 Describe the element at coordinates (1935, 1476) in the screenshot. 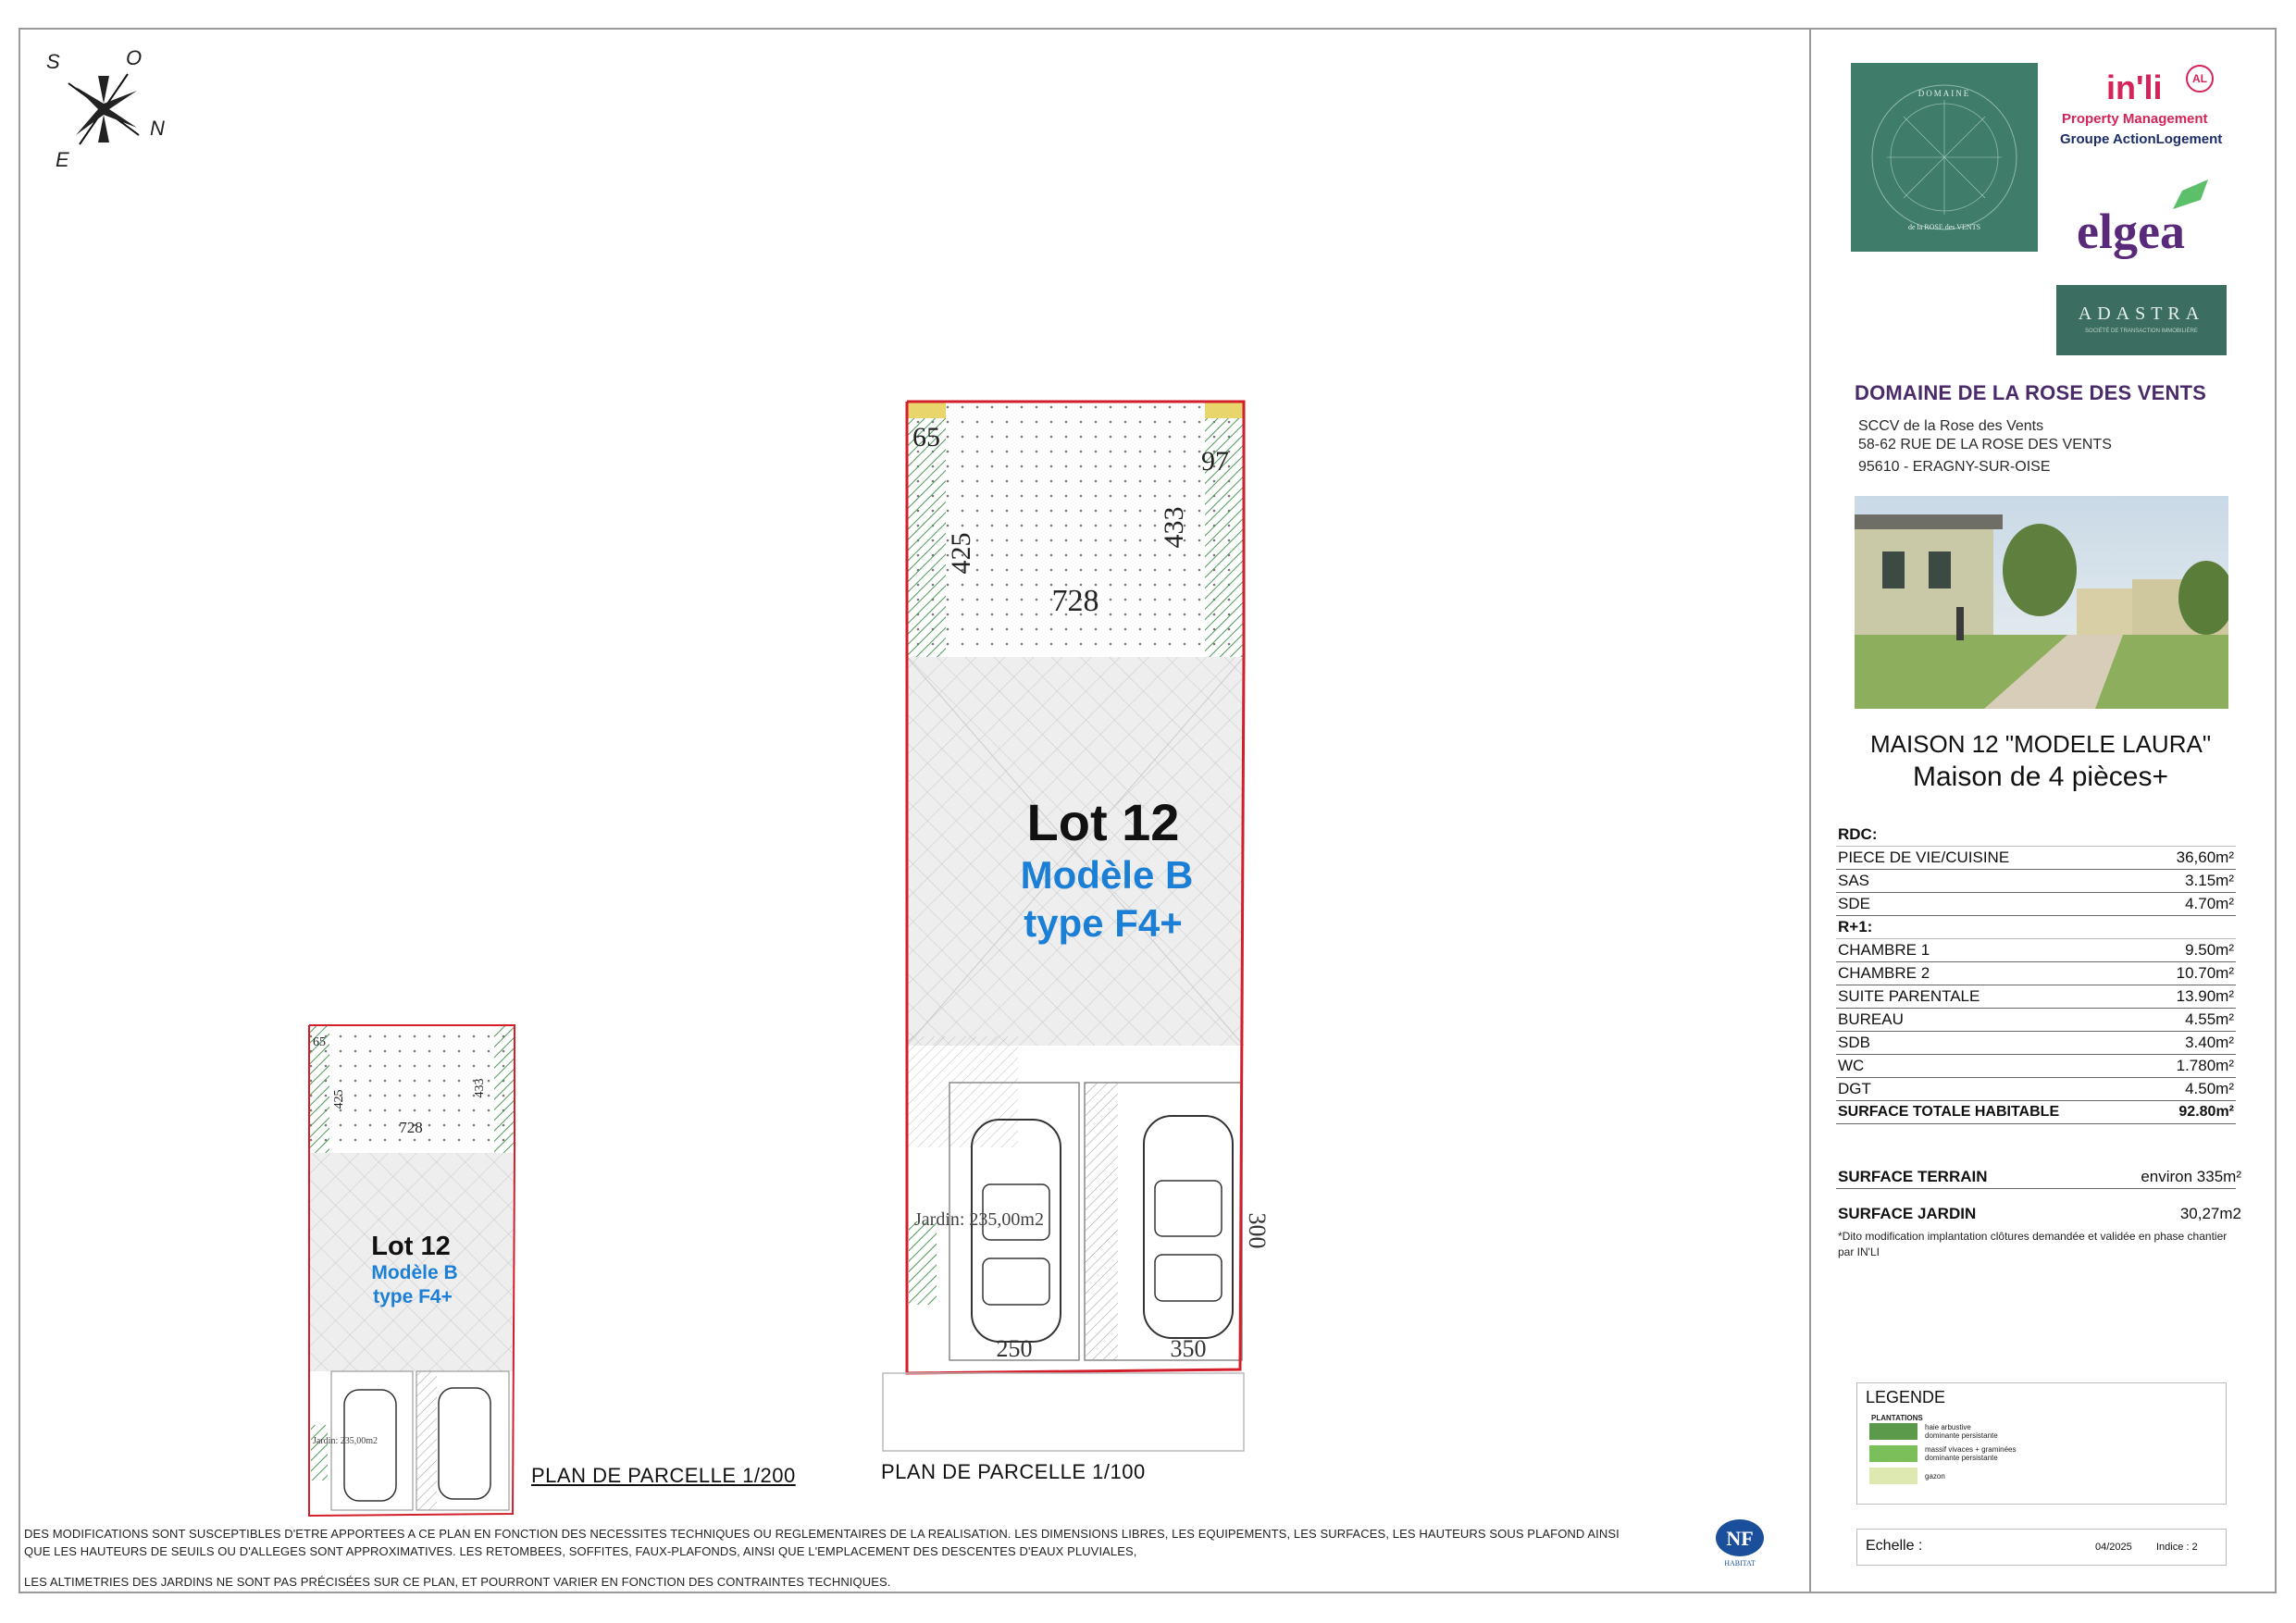

I see `legend-text: gazon` at that location.